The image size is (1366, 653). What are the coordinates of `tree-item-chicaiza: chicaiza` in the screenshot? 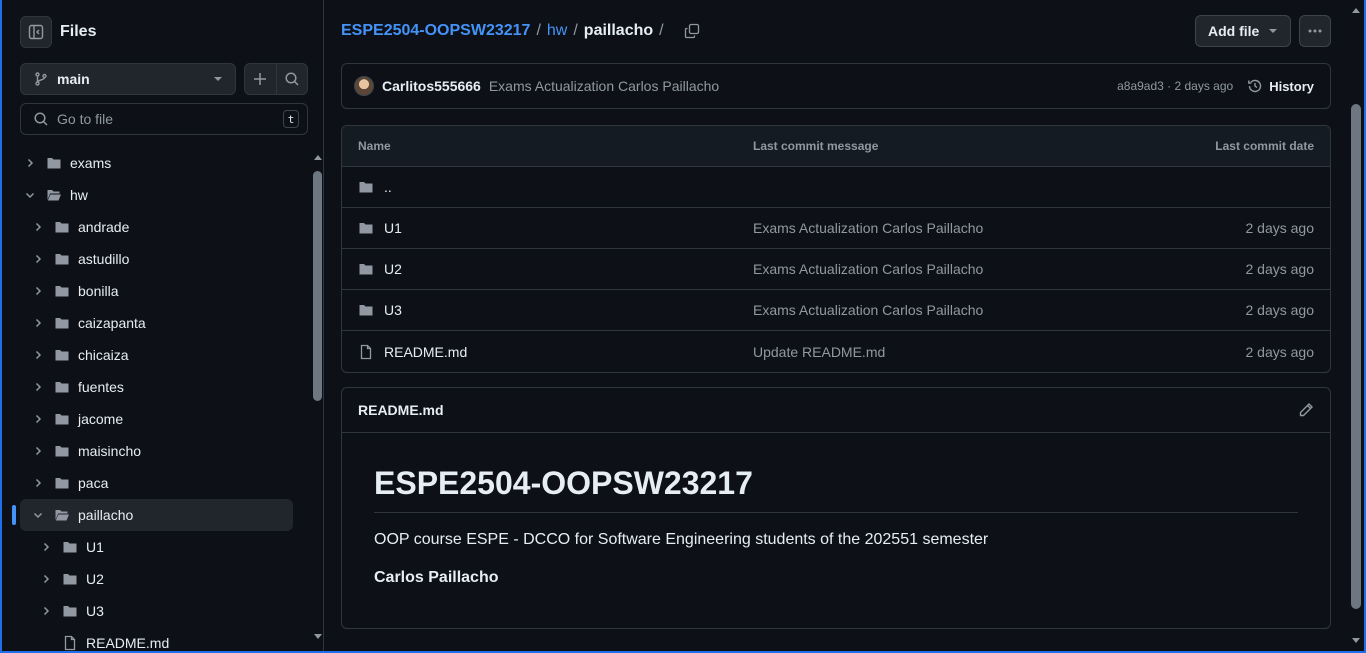 It's located at (155, 355).